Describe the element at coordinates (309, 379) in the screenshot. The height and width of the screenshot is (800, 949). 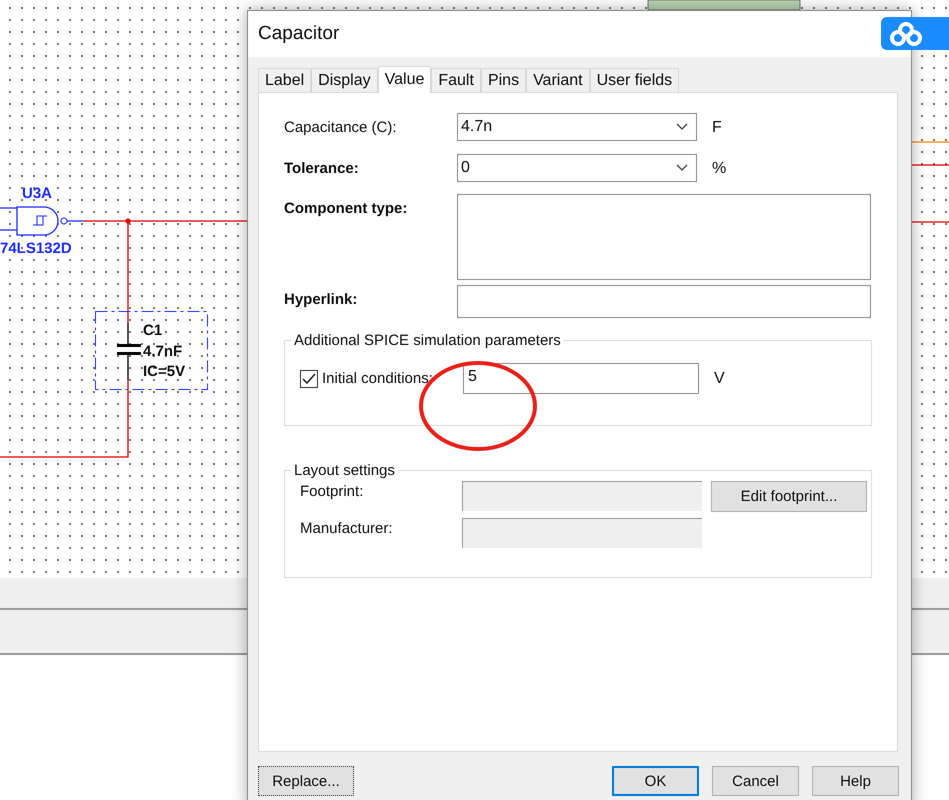
I see `checkbox` at that location.